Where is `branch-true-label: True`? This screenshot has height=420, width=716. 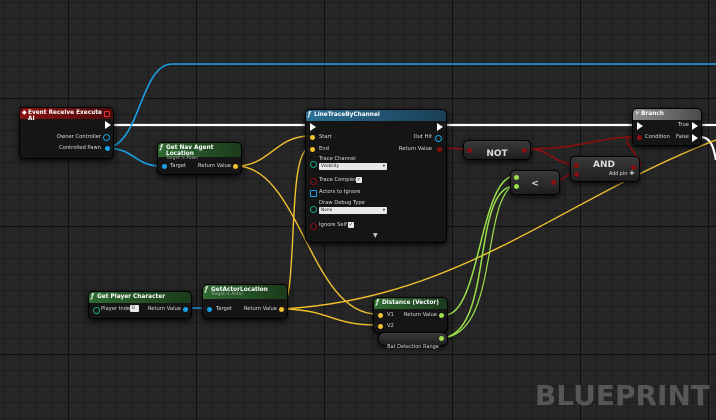 branch-true-label: True is located at coordinates (683, 125).